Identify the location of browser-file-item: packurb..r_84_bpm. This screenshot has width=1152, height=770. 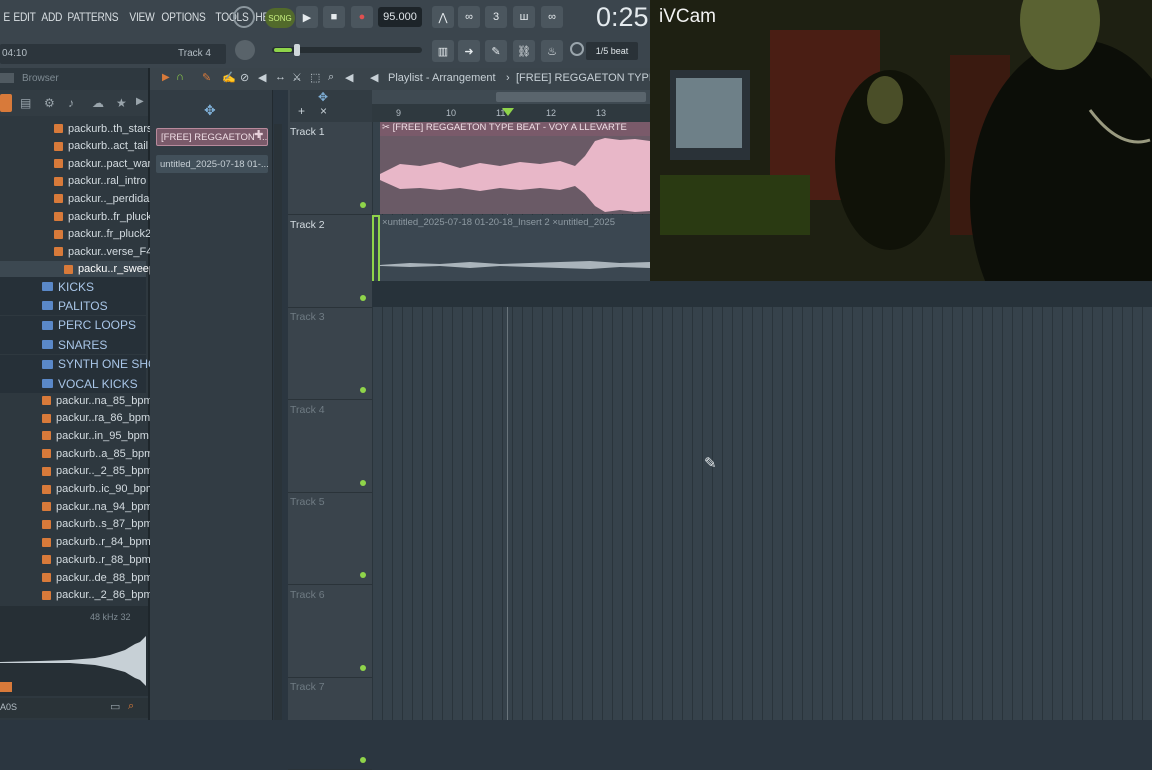
(75, 542).